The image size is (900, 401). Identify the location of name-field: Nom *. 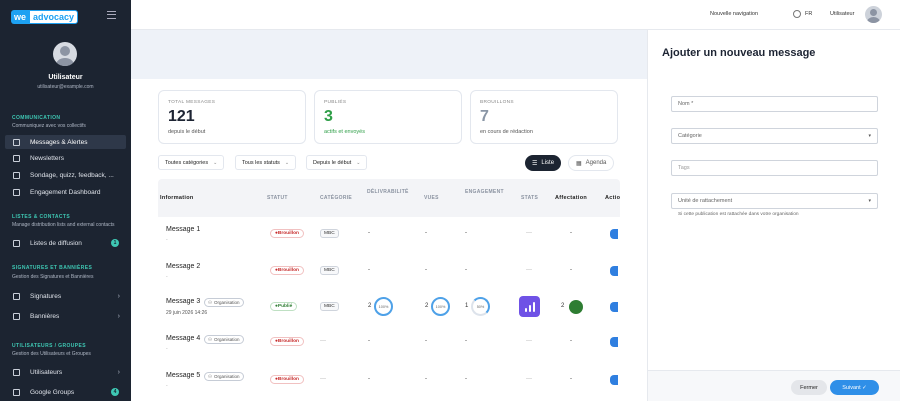
(774, 104).